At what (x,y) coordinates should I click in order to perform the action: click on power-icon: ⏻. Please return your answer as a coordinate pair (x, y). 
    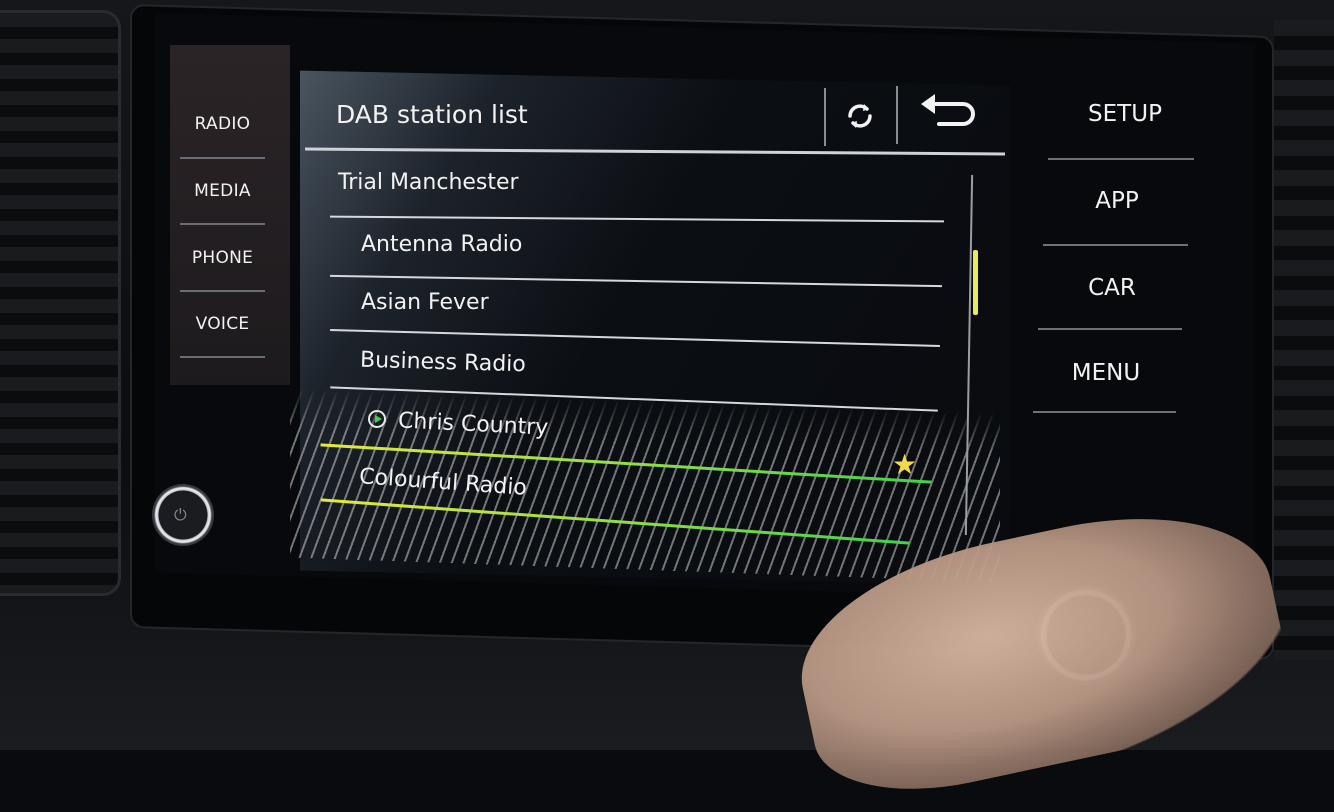
    Looking at the image, I should click on (180, 514).